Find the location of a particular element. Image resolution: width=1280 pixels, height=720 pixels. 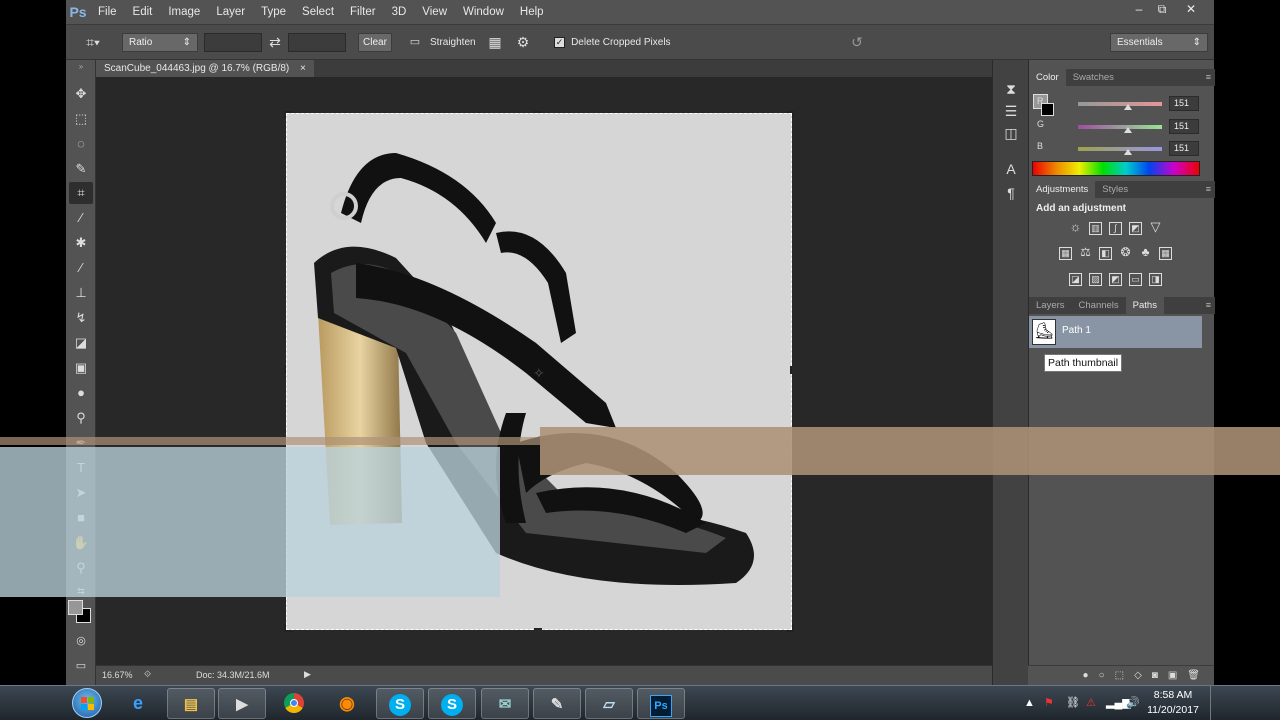

add-mask-icon: ◙ is located at coordinates (1155, 675).